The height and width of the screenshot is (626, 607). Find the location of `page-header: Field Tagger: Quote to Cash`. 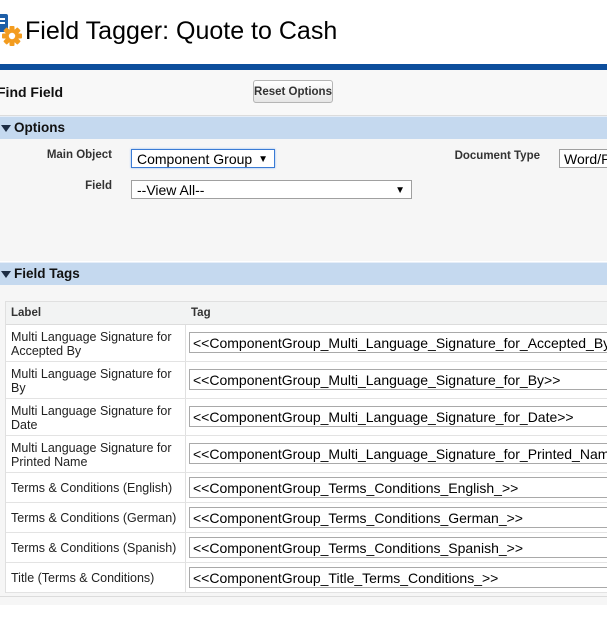

page-header: Field Tagger: Quote to Cash is located at coordinates (303, 32).